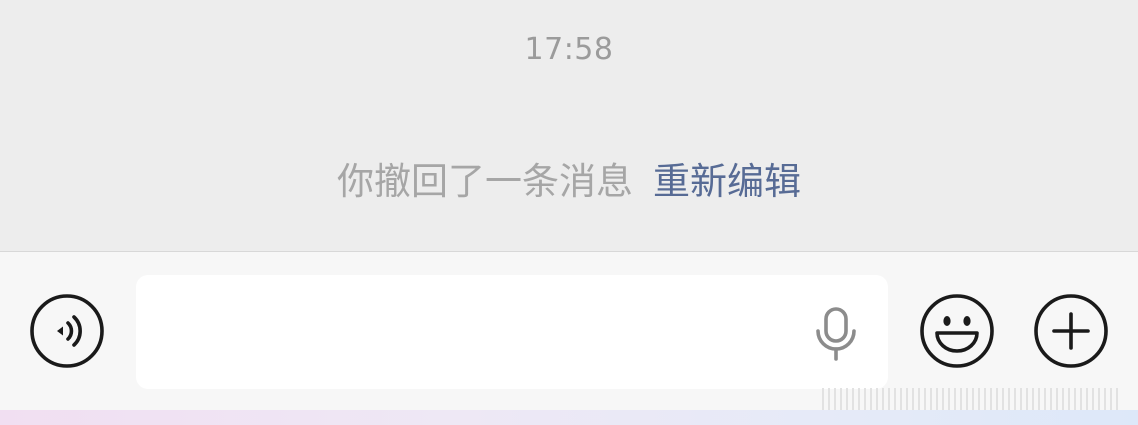  I want to click on recall-notice-row: 你撤回了一条消息 重新编辑, so click(569, 182).